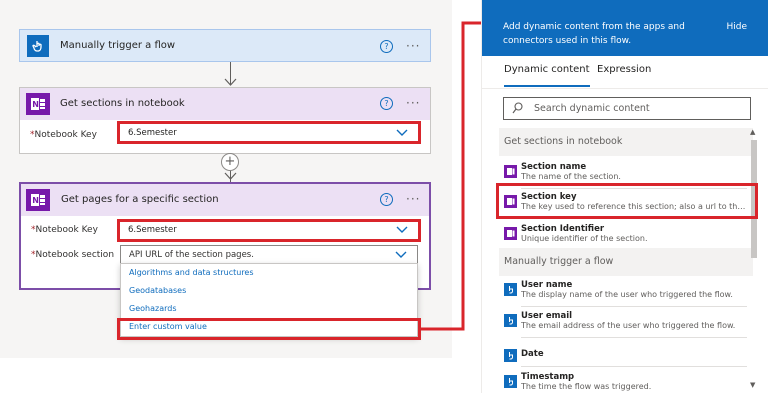 This screenshot has height=396, width=768. I want to click on chevron-down-icon, so click(401, 254).